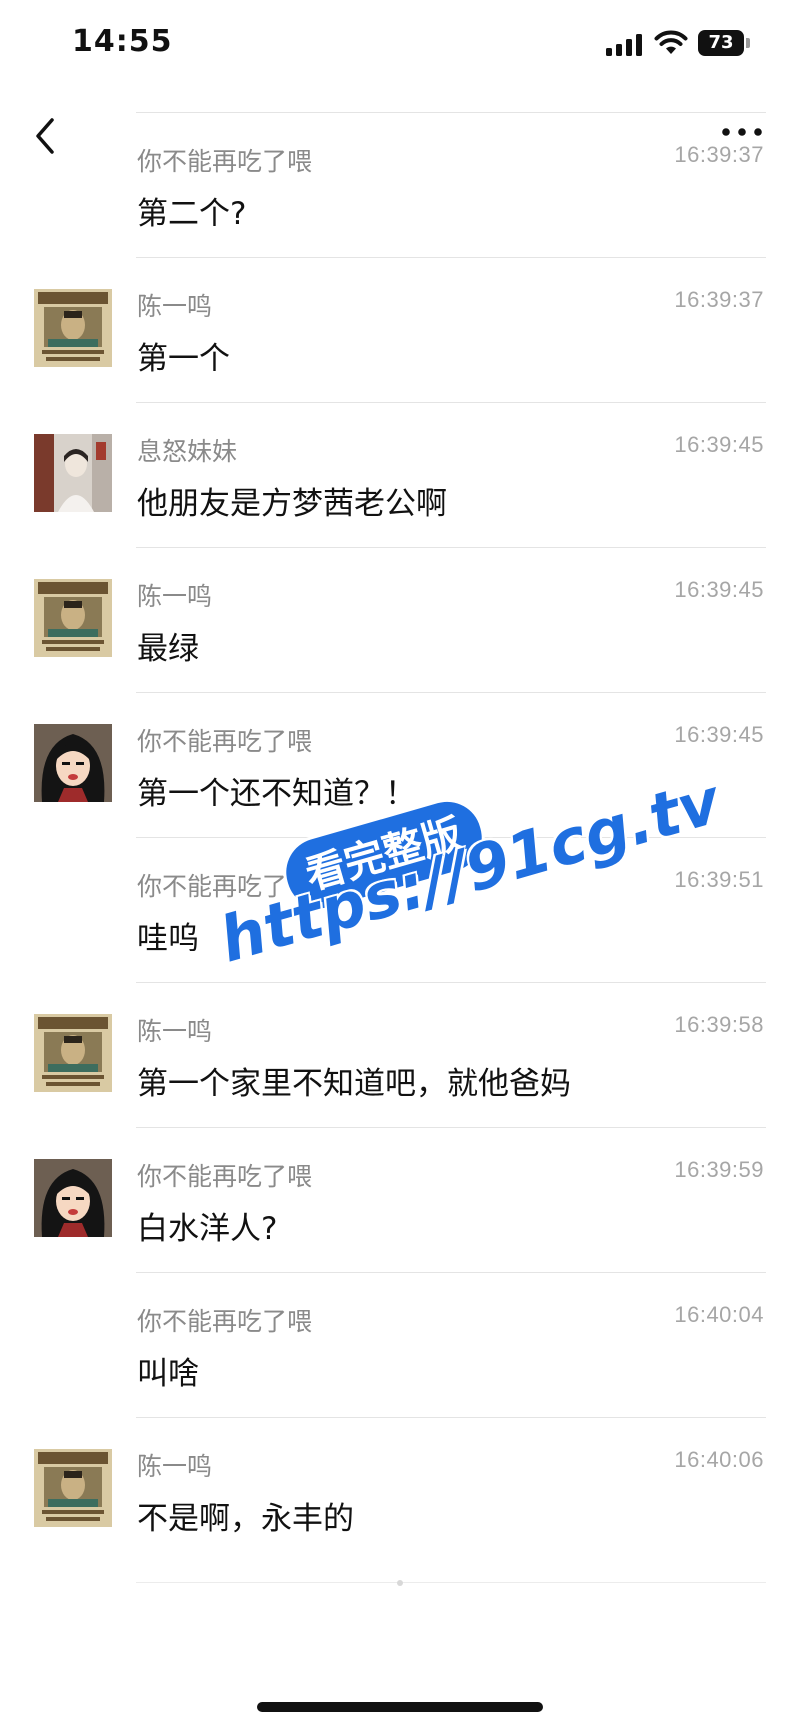  What do you see at coordinates (187, 451) in the screenshot?
I see `sender-name: 息怒妹妹` at bounding box center [187, 451].